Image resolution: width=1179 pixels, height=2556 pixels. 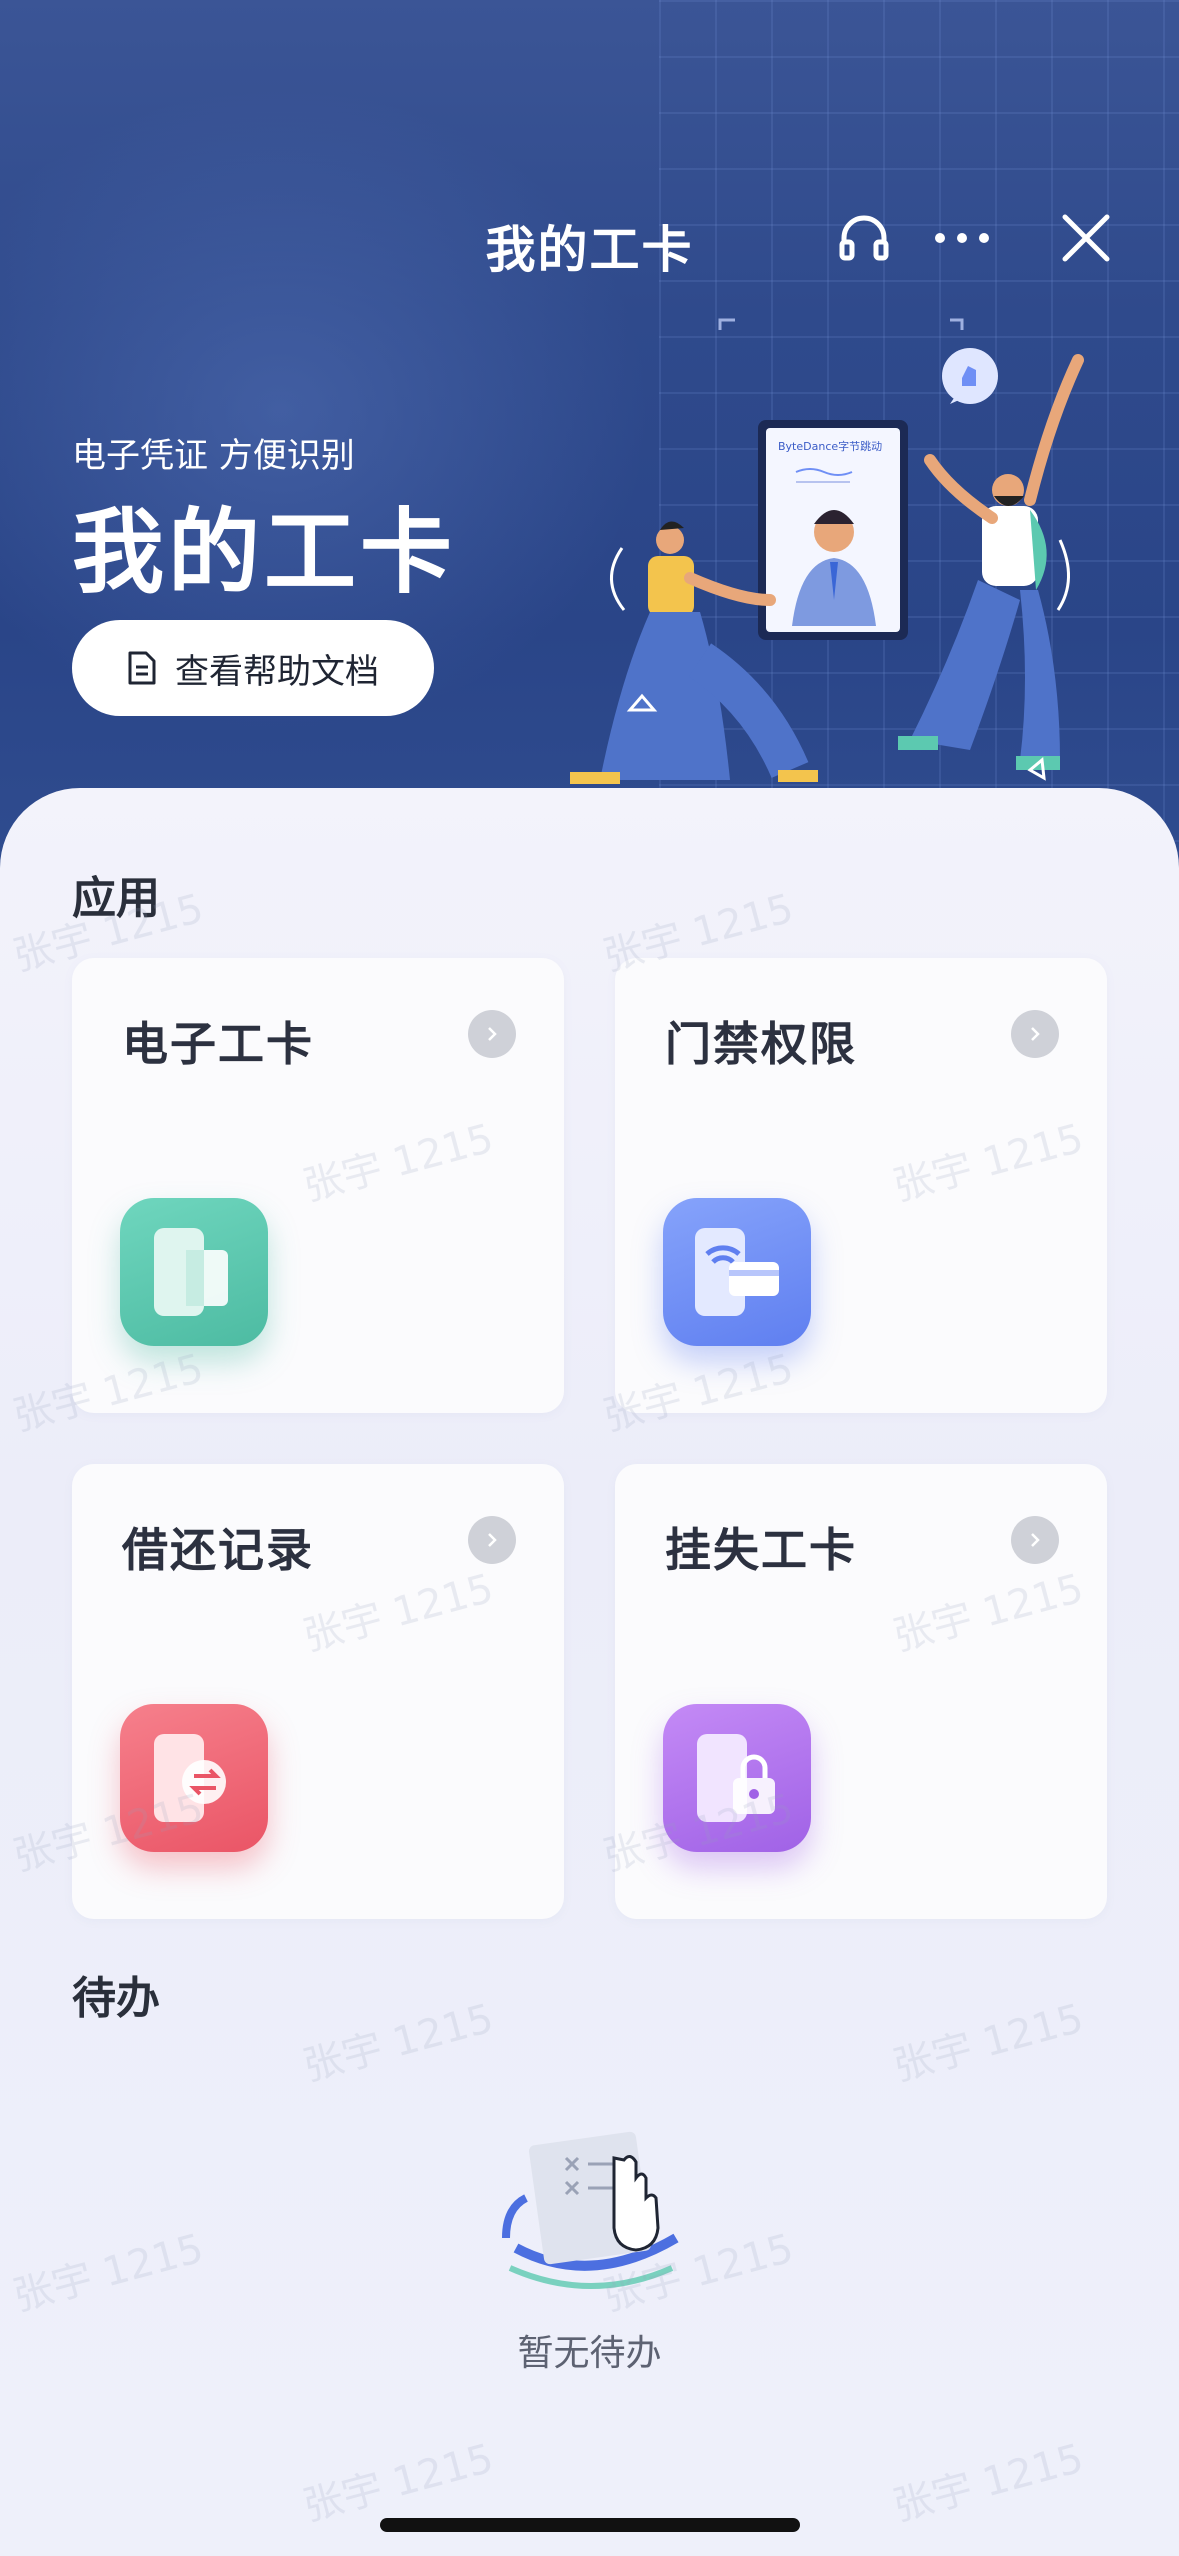 I want to click on e-card-icon, so click(x=194, y=1272).